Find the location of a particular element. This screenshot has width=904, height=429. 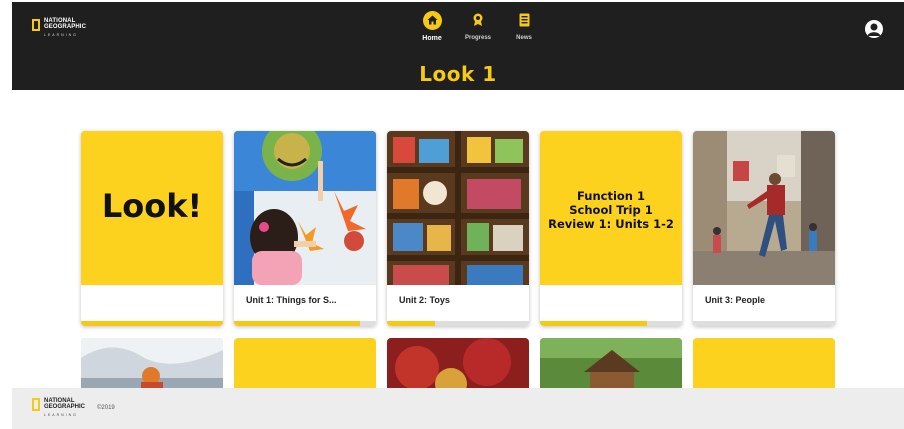

card-label: Unit 2: Toys is located at coordinates (424, 300).